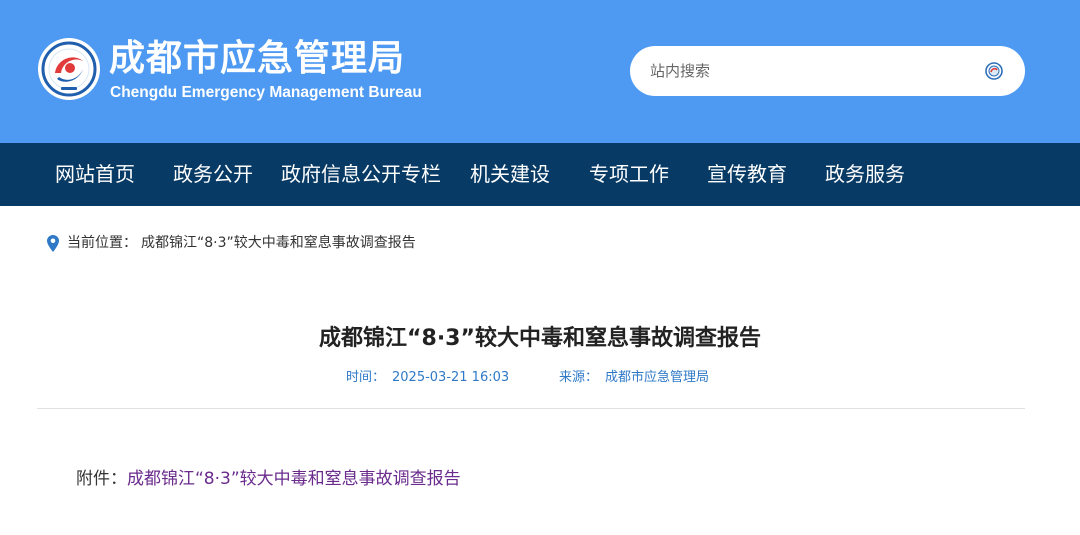  I want to click on breadcrumb-current: 成都锦江“8·3”较大中毒和窒息事故调查报告, so click(278, 243).